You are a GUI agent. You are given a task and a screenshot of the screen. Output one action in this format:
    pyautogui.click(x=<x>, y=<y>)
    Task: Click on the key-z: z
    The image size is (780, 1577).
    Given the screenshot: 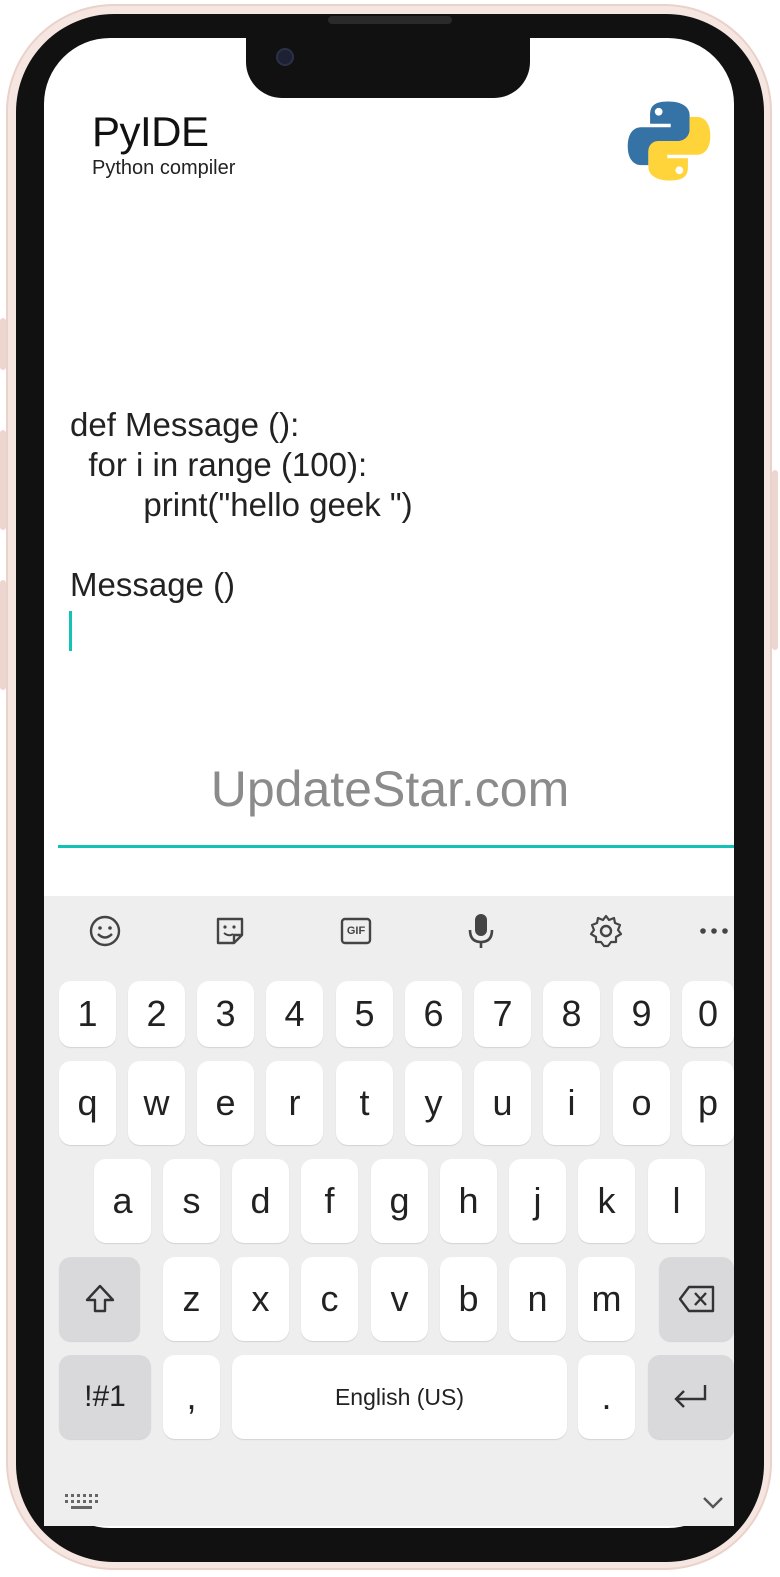 What is the action you would take?
    pyautogui.click(x=191, y=1299)
    